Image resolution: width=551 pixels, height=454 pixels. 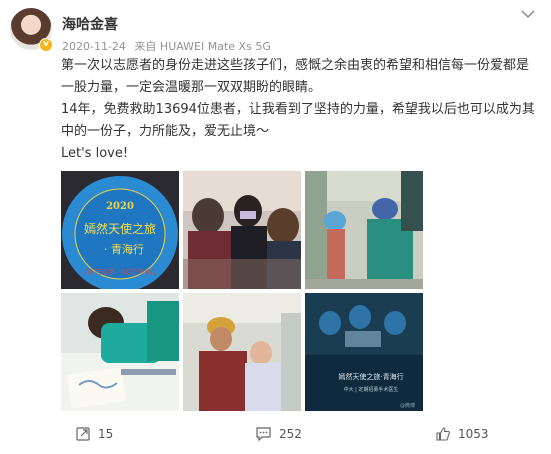 What do you see at coordinates (473, 434) in the screenshot?
I see `like-count: 1053` at bounding box center [473, 434].